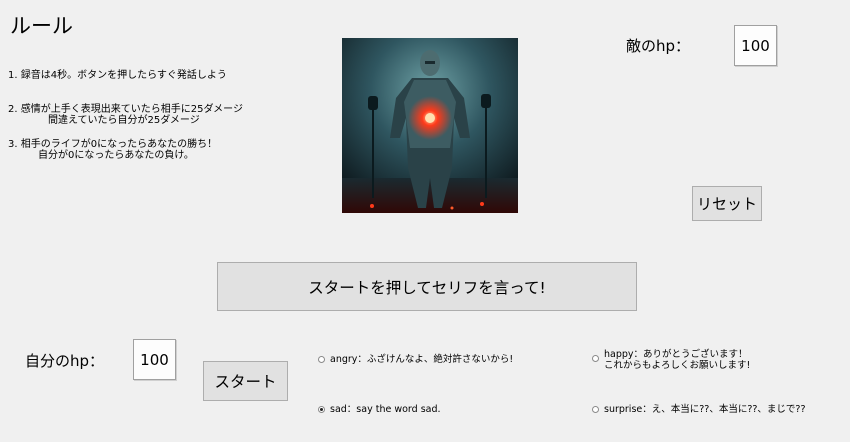 The image size is (850, 442). I want to click on prompt-button: スタートを押してセリフを言って!, so click(427, 286).